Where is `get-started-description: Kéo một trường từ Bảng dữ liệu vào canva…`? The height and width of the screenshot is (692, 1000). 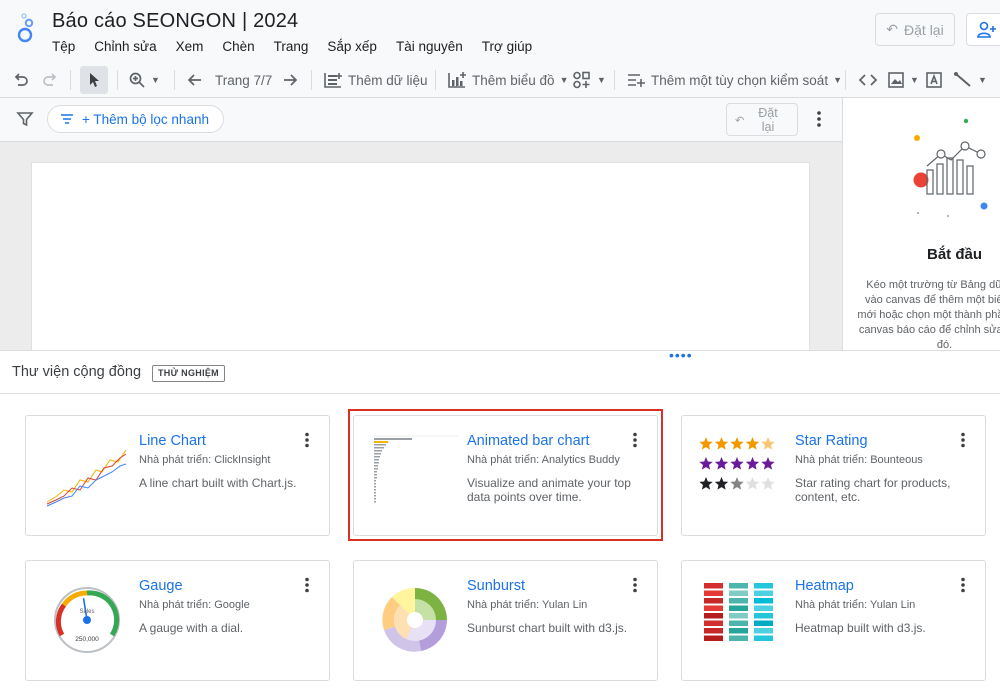 get-started-description: Kéo một trường từ Bảng dữ liệu vào canva… is located at coordinates (928, 314).